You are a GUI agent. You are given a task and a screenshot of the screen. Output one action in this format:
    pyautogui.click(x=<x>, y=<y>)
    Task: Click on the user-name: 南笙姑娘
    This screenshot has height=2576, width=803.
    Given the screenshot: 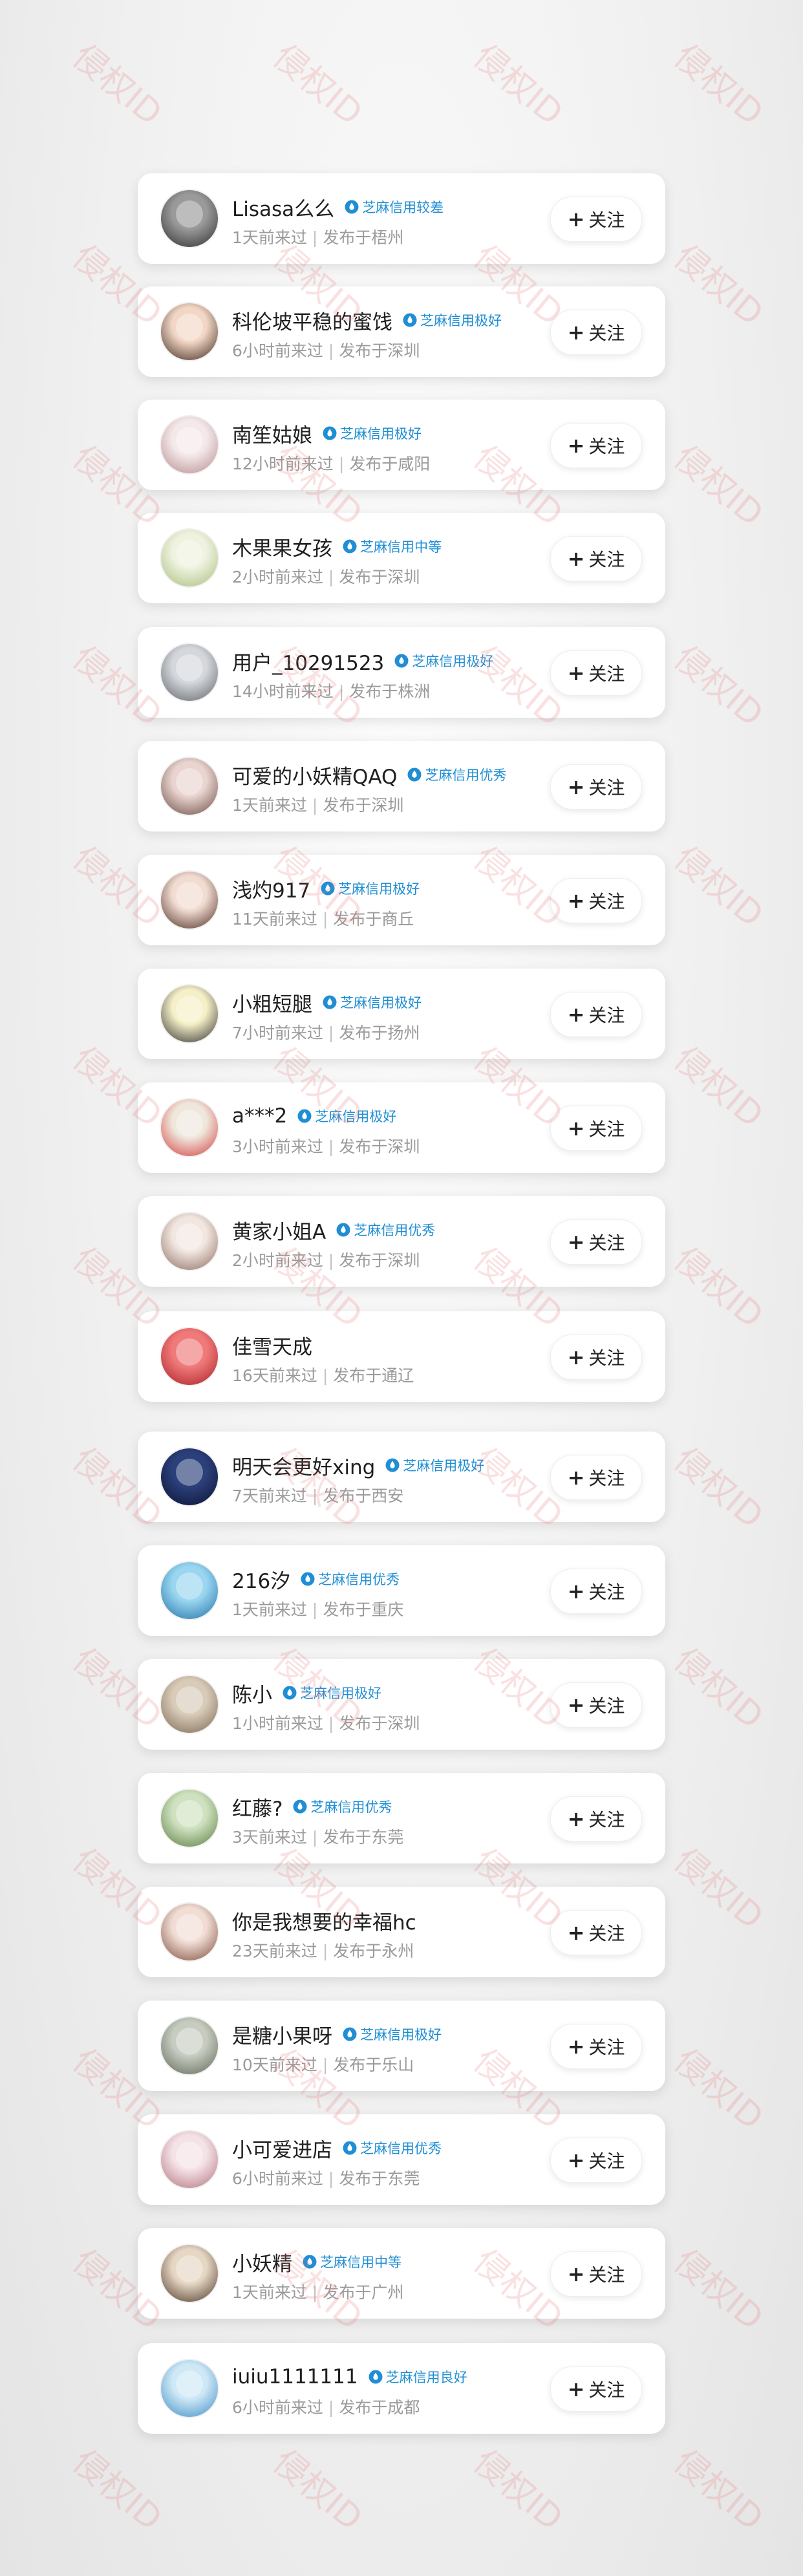 What is the action you would take?
    pyautogui.click(x=272, y=433)
    